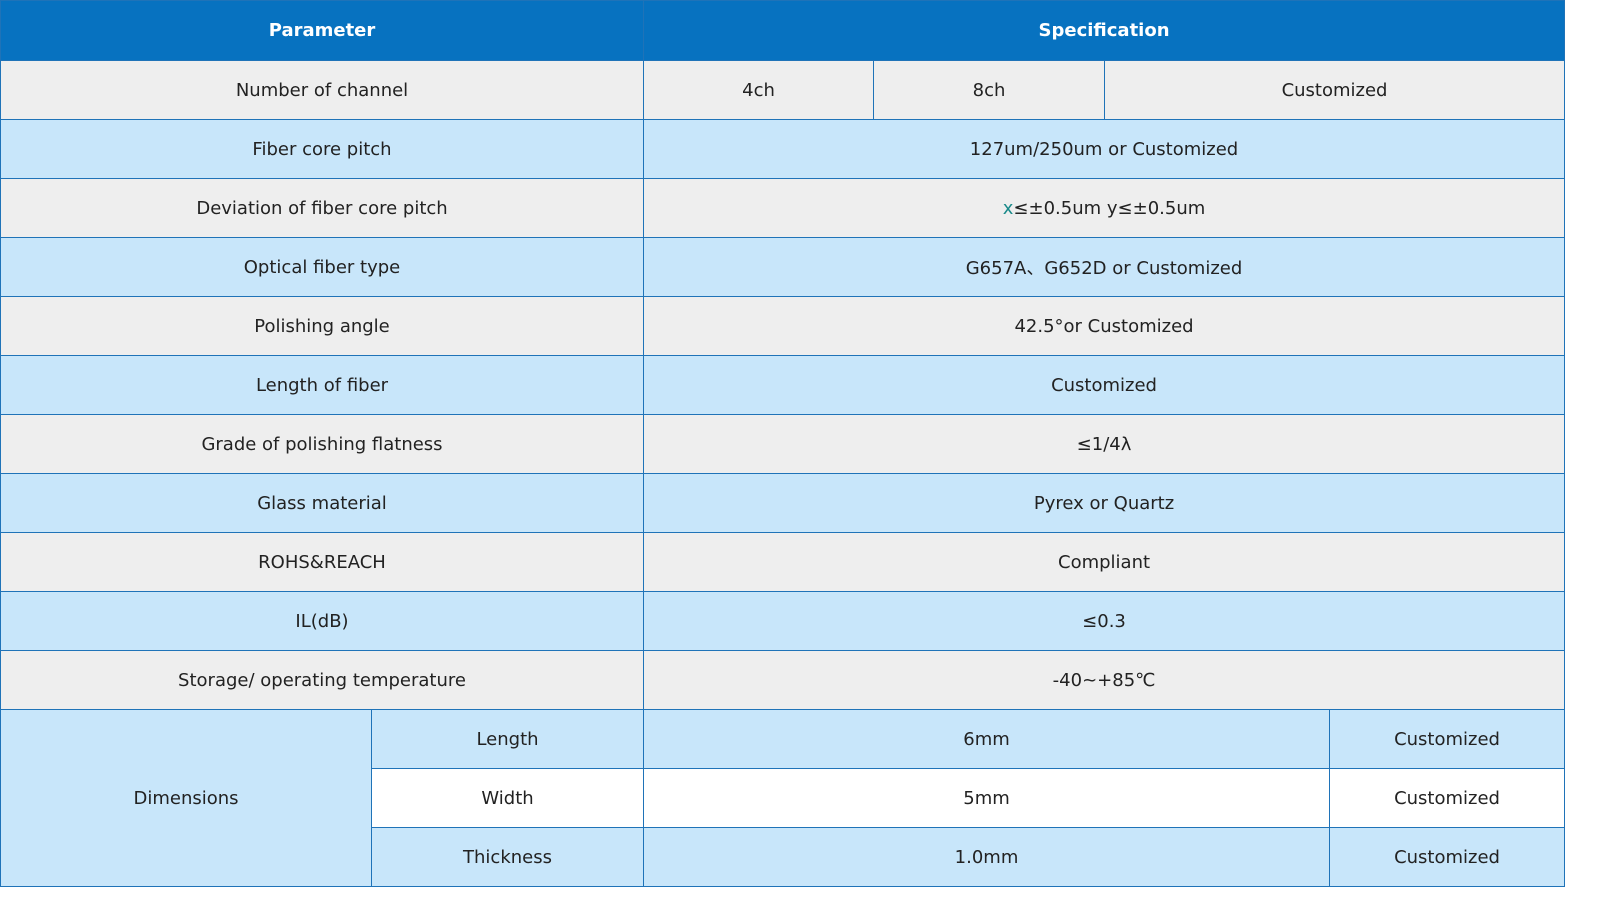  I want to click on row-value: ≤0.3, so click(1104, 621).